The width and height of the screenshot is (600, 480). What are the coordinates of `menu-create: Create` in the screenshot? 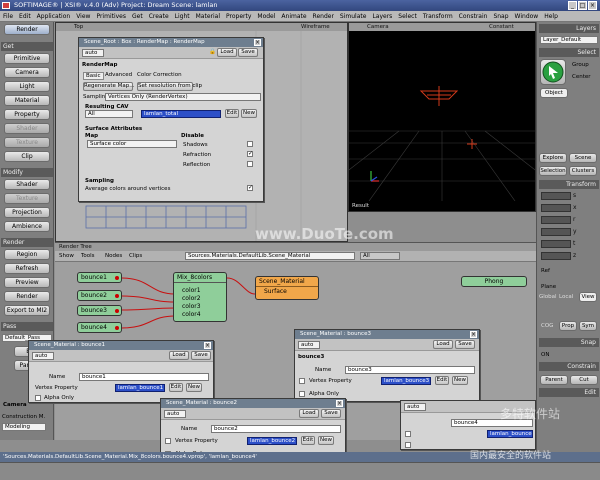 It's located at (159, 16).